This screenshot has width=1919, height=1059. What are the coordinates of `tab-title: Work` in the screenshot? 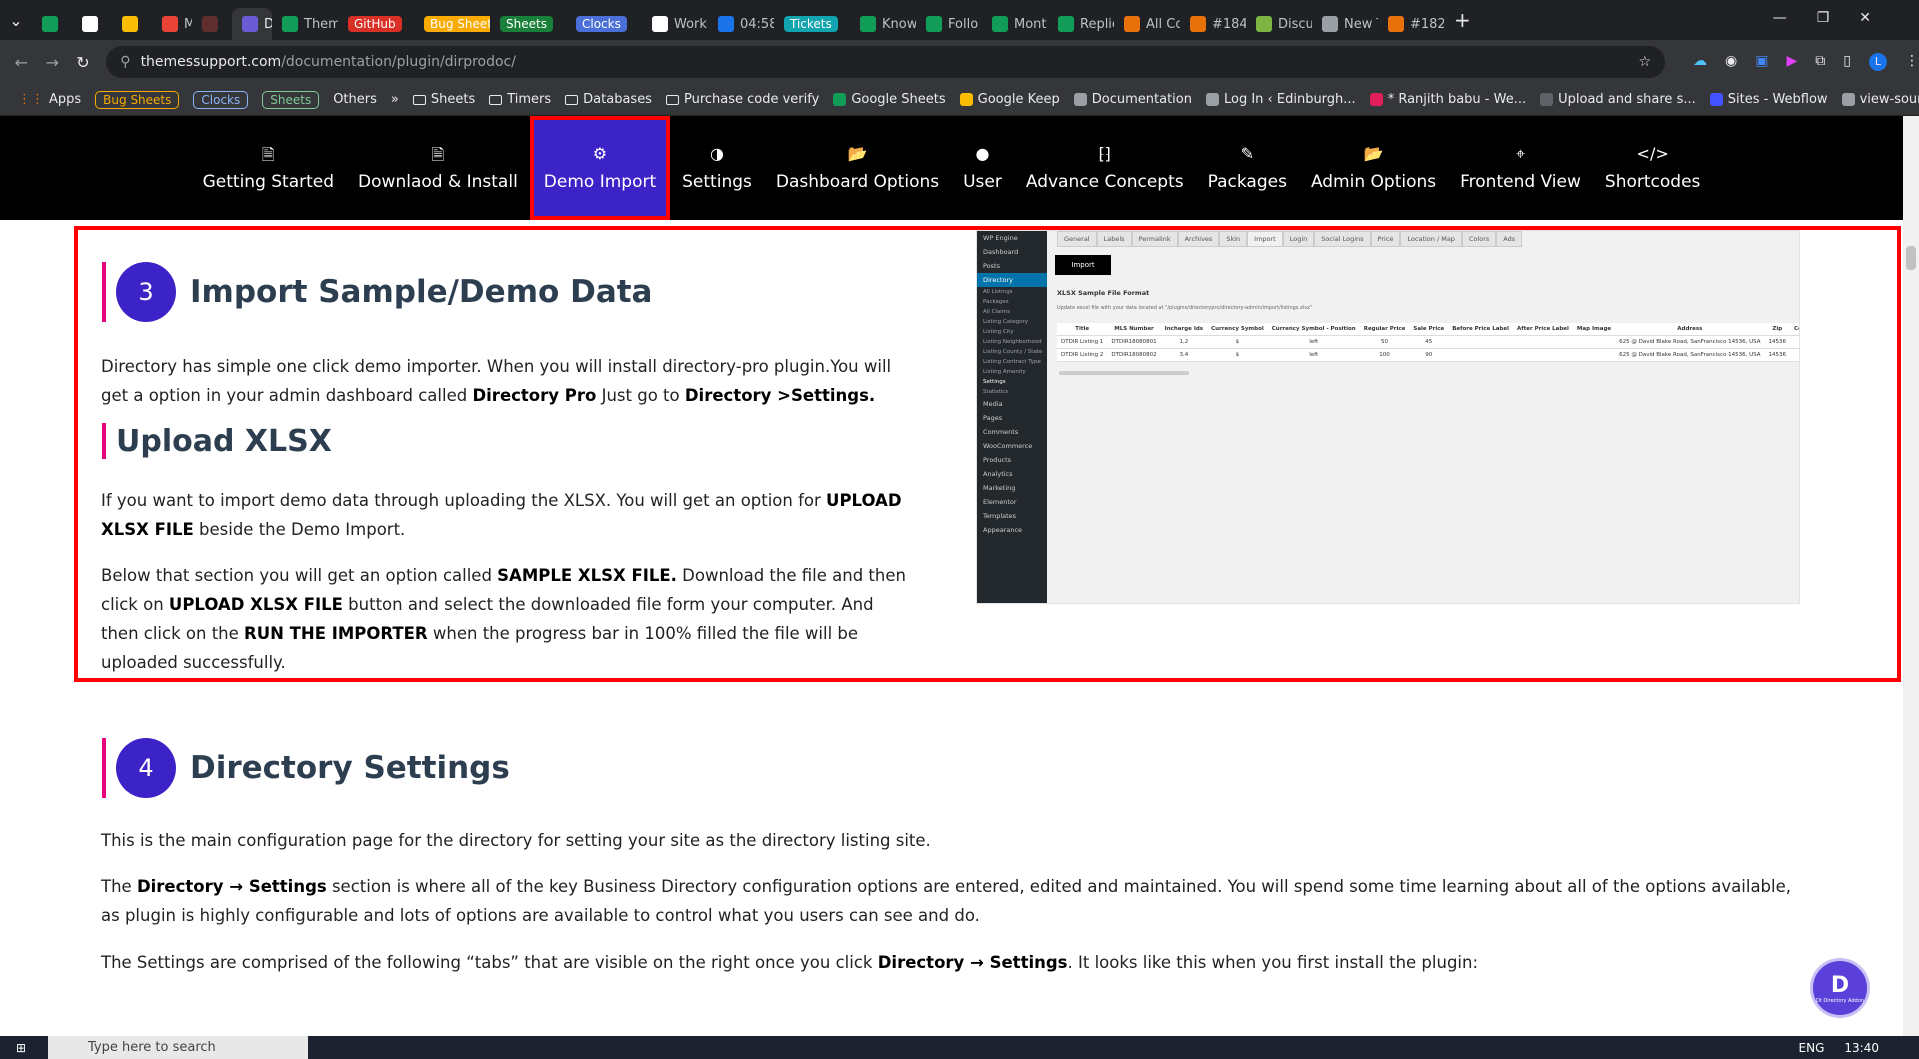 It's located at (690, 24).